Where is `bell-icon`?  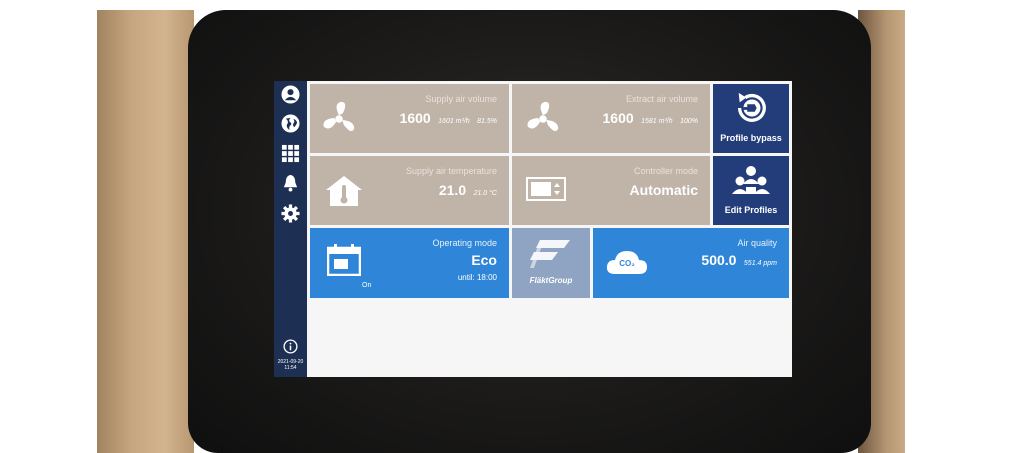 bell-icon is located at coordinates (290, 182).